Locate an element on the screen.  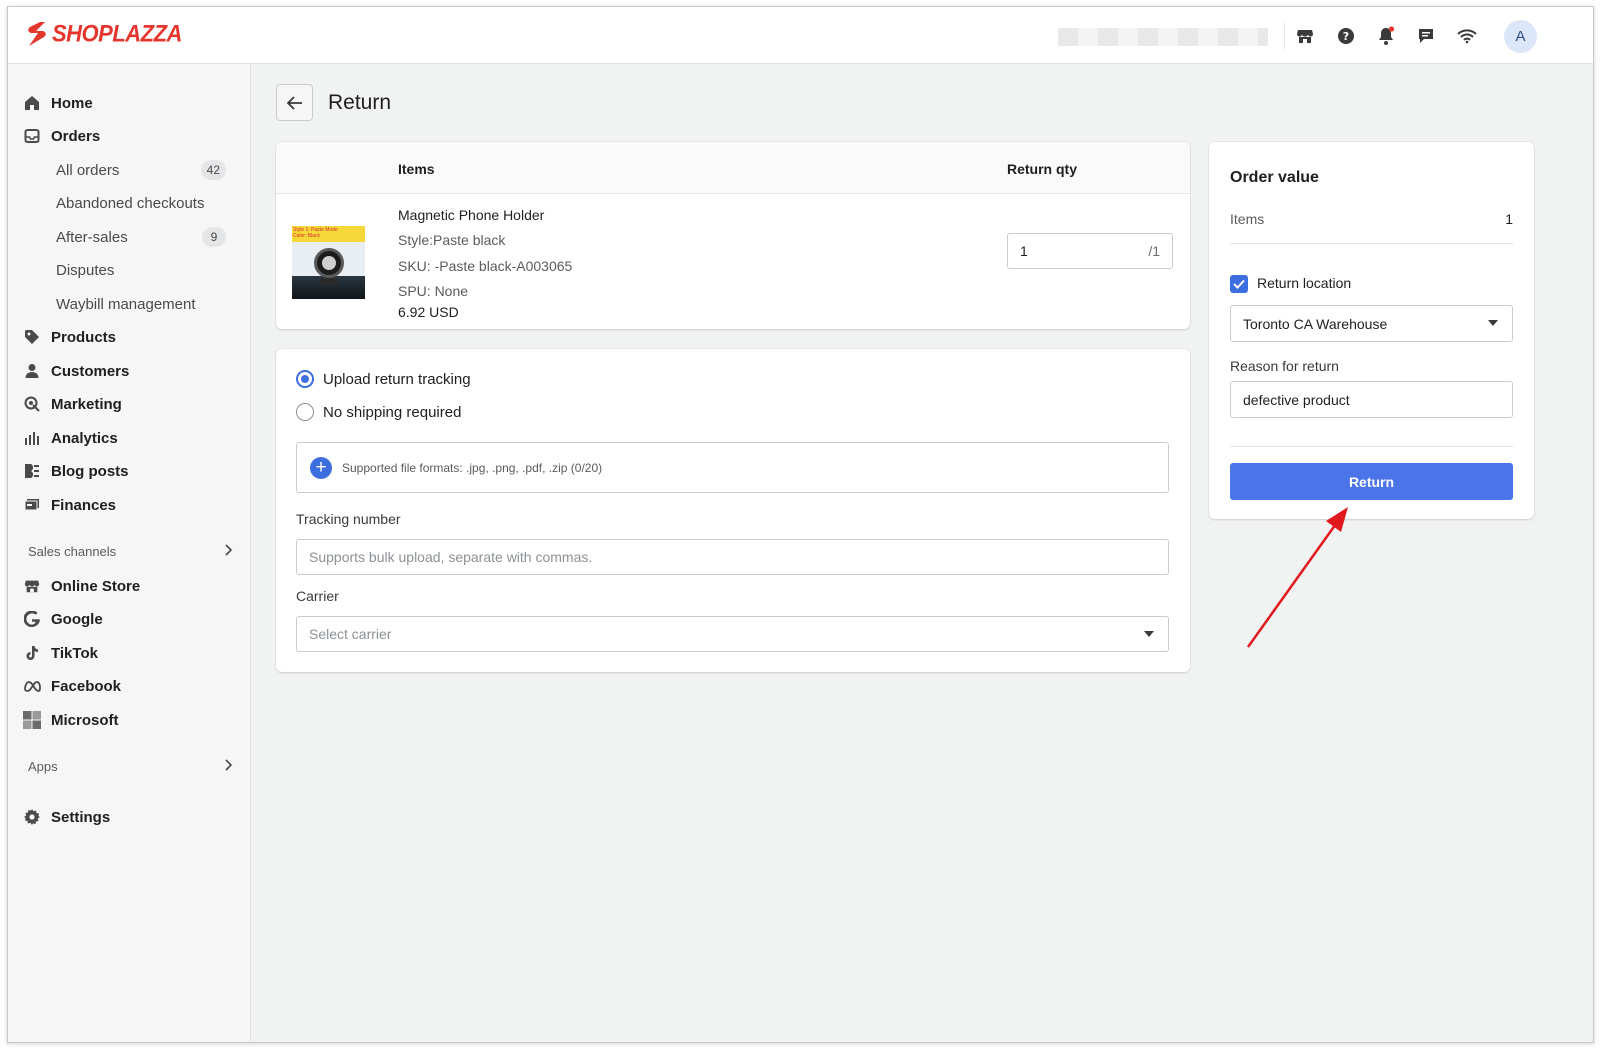
return-location-value: Toronto CA Warehouse is located at coordinates (1315, 323).